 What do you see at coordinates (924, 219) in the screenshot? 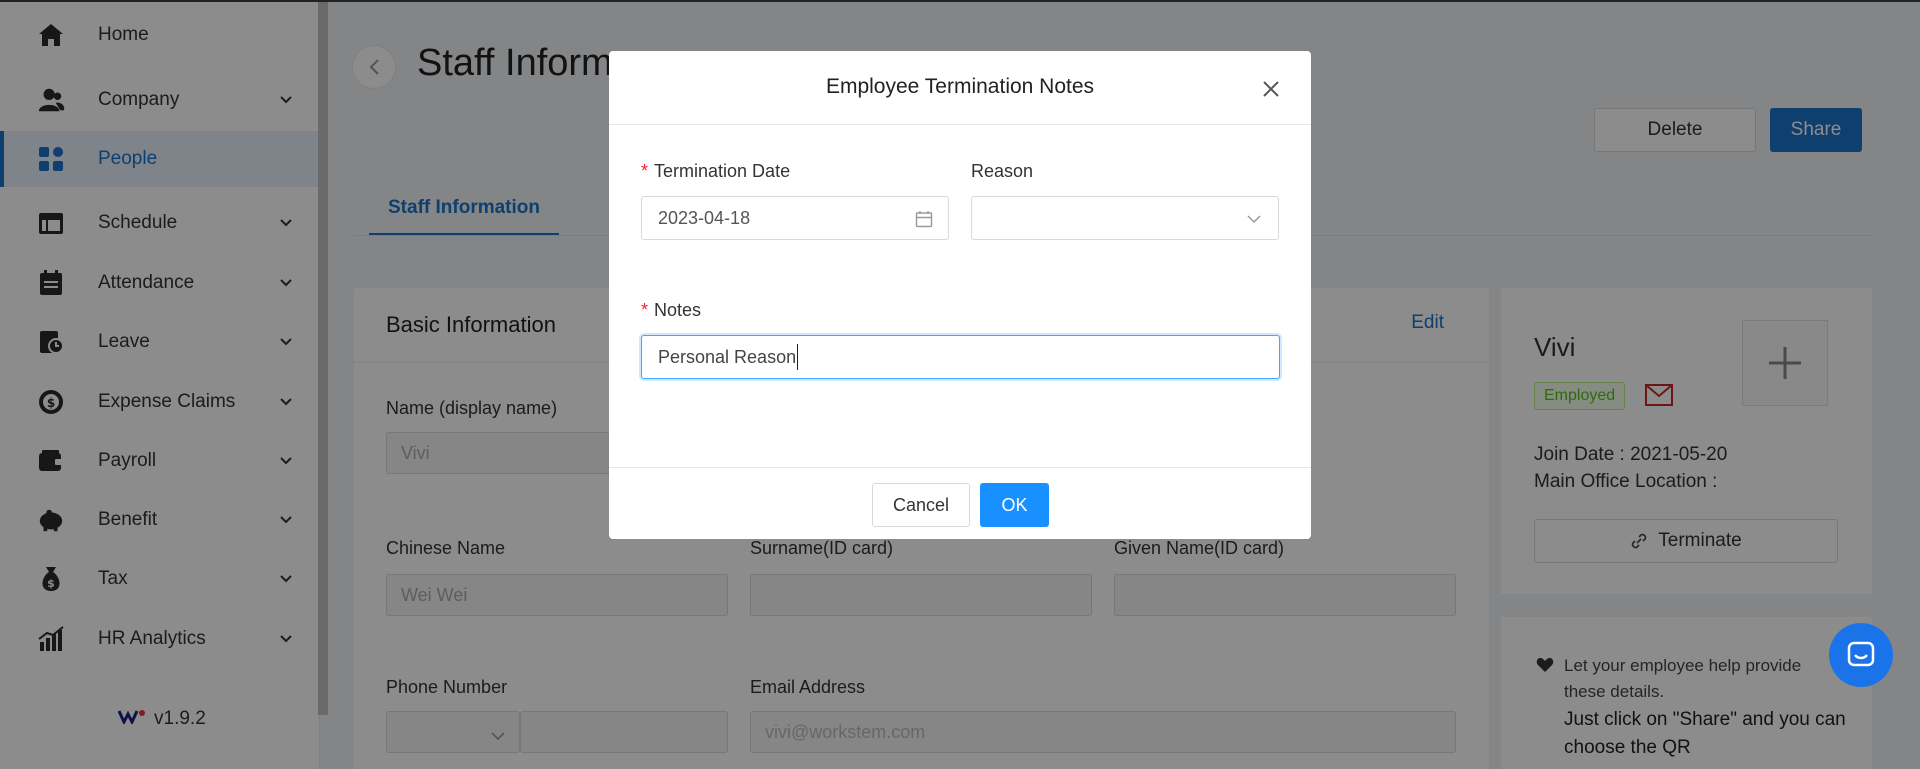
I see `calendar-icon` at bounding box center [924, 219].